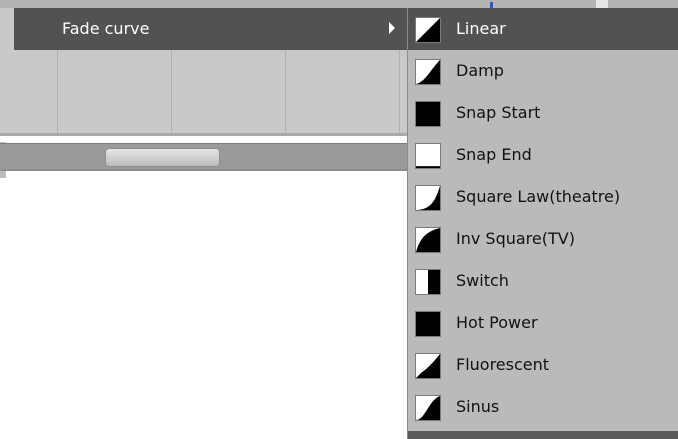  Describe the element at coordinates (339, 4) in the screenshot. I see `app-top-bar` at that location.